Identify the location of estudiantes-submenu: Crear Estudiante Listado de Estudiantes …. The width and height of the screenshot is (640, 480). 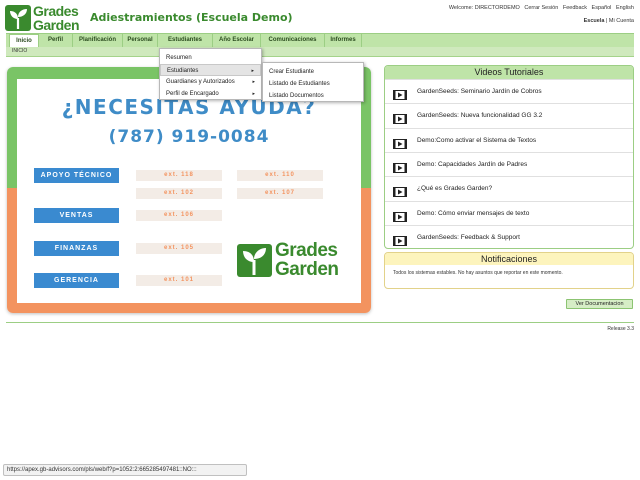
(313, 82).